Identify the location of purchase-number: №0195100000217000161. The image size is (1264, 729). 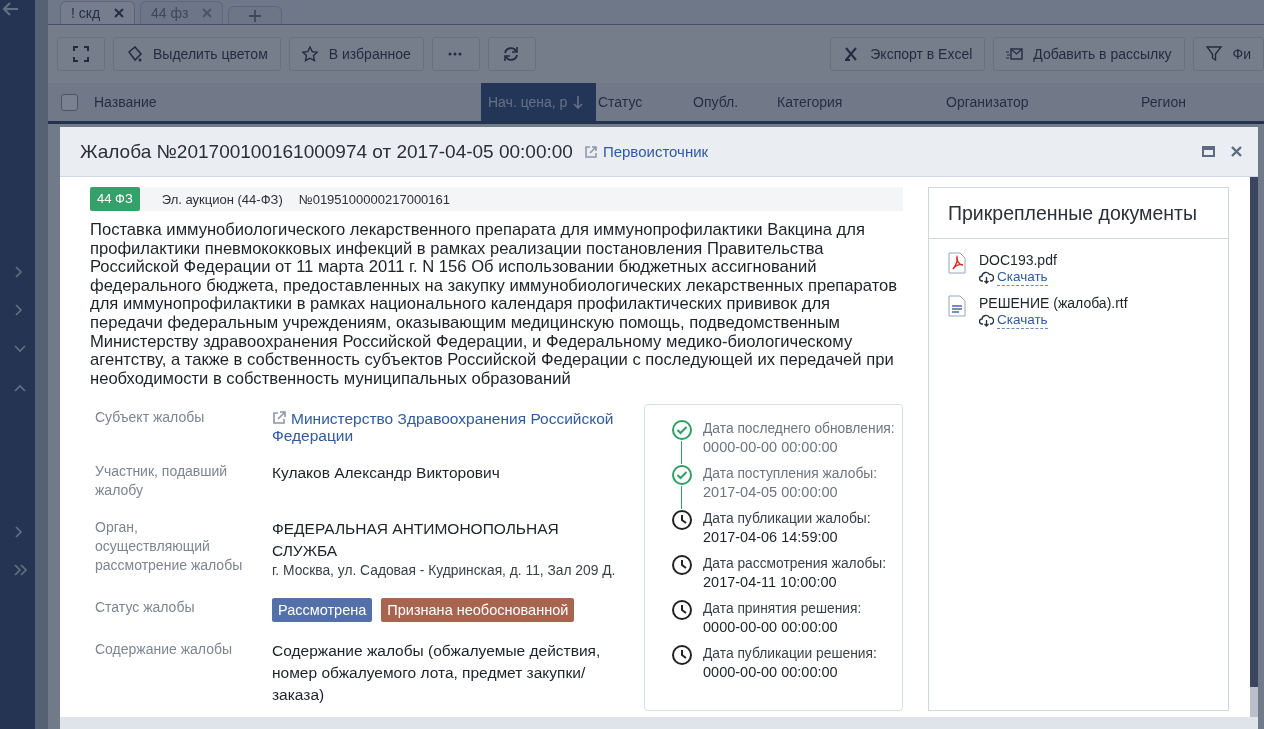
(374, 199).